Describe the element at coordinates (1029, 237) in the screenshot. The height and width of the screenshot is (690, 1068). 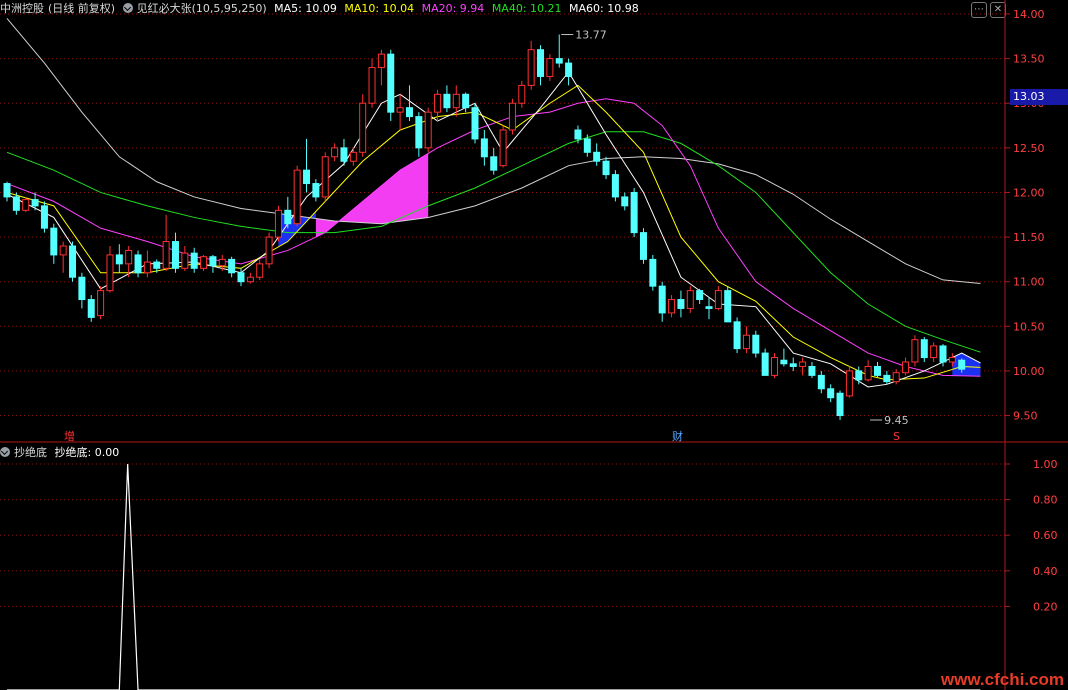
I see `price-tick-label: 11.50` at that location.